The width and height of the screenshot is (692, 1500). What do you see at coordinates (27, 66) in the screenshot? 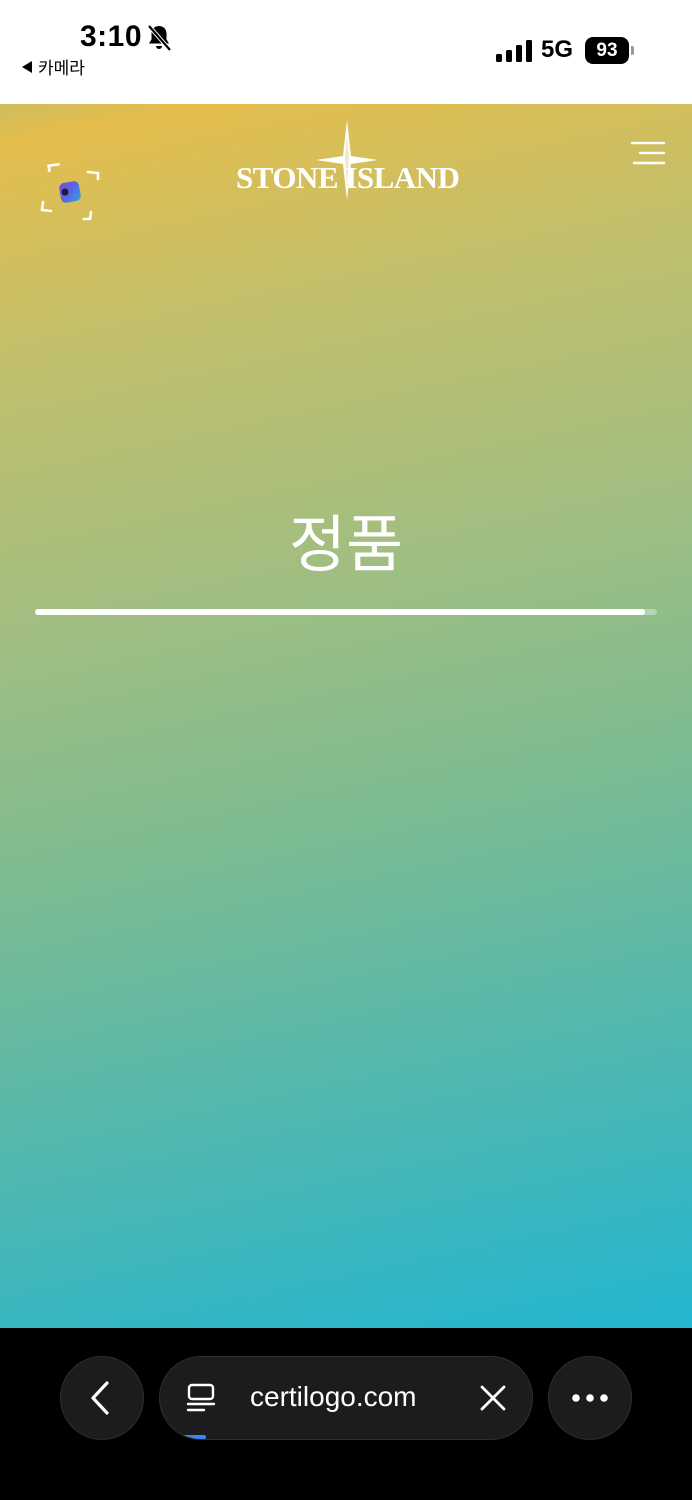
I see `back-triangle-icon` at bounding box center [27, 66].